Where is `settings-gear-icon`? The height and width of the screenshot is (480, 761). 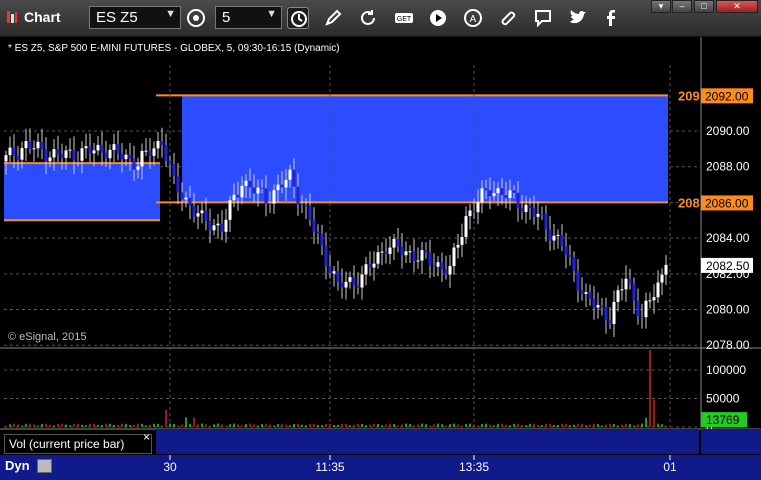 settings-gear-icon is located at coordinates (196, 18).